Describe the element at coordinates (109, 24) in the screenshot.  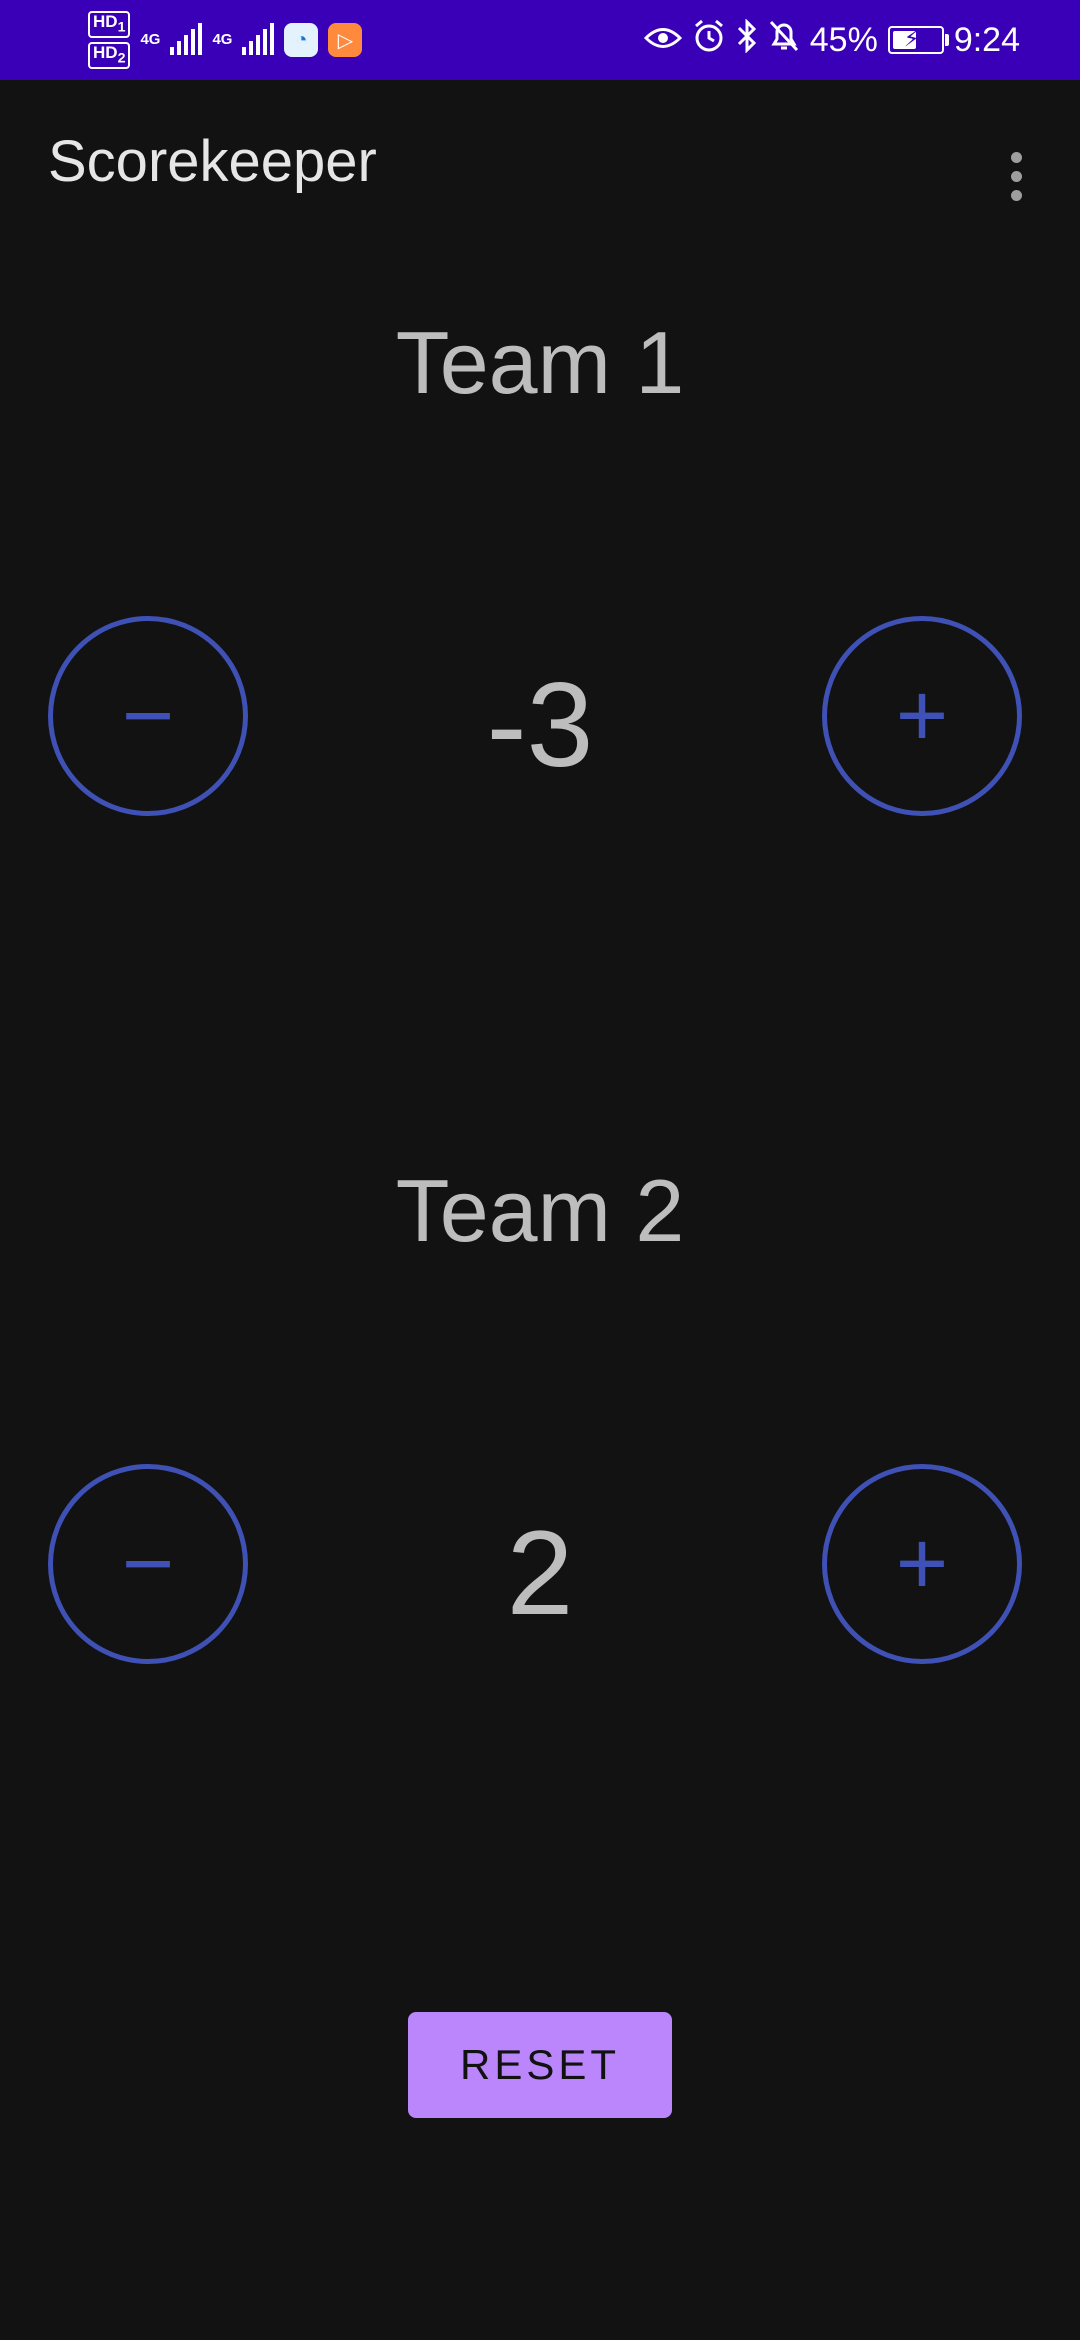
I see `sim1-hd-icon: HD1` at that location.